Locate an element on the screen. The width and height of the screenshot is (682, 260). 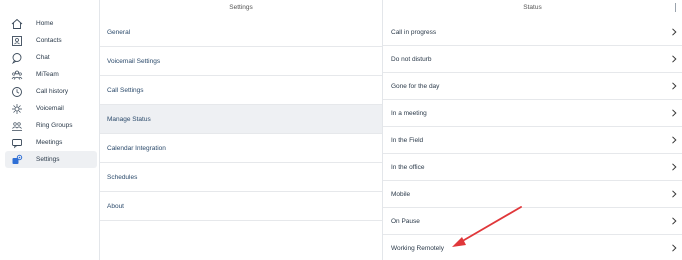
sidebar-item-call-history: Call history is located at coordinates (51, 91).